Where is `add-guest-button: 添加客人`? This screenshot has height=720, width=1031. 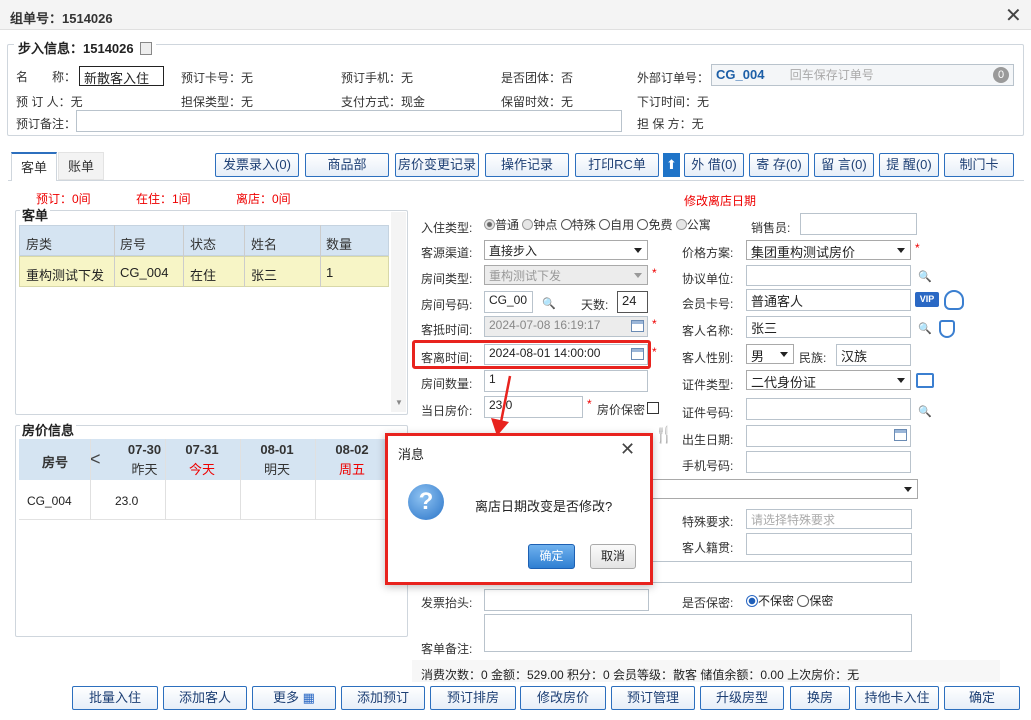
add-guest-button: 添加客人 is located at coordinates (205, 698).